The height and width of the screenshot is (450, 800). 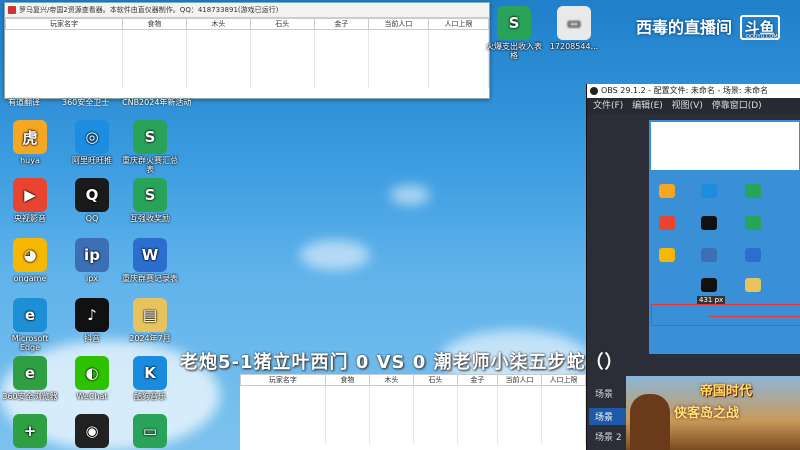 What do you see at coordinates (604, 395) in the screenshot?
I see `obs-scenes-label: 场景` at bounding box center [604, 395].